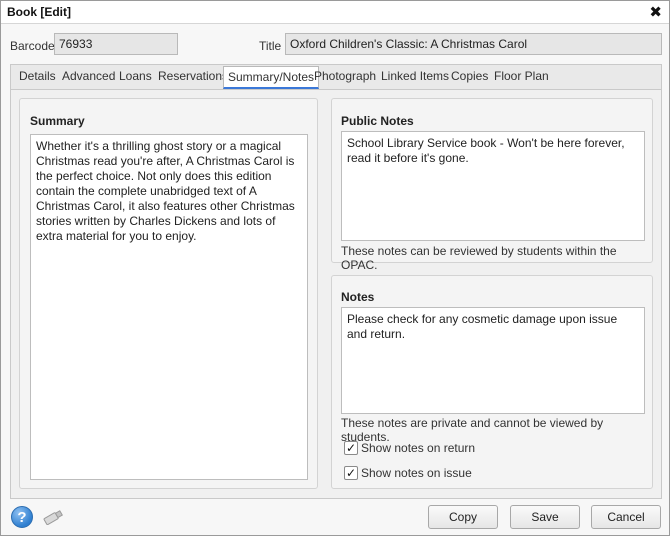  What do you see at coordinates (39, 12) in the screenshot?
I see `window-title: Book [Edit]` at bounding box center [39, 12].